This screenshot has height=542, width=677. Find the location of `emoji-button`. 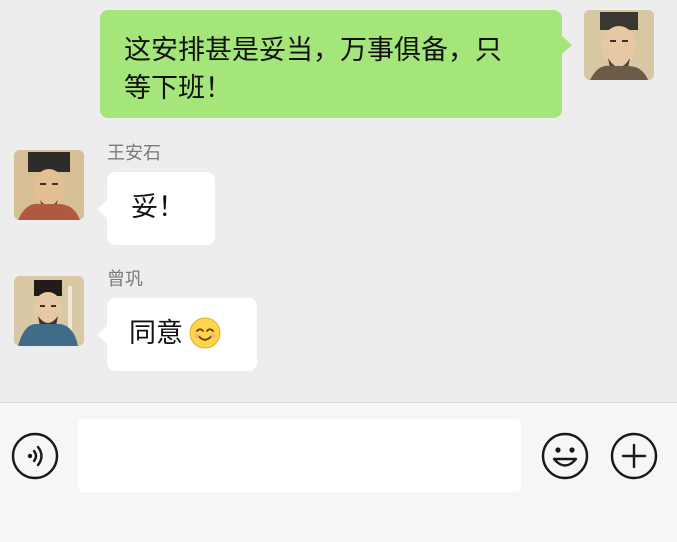

emoji-button is located at coordinates (565, 456).